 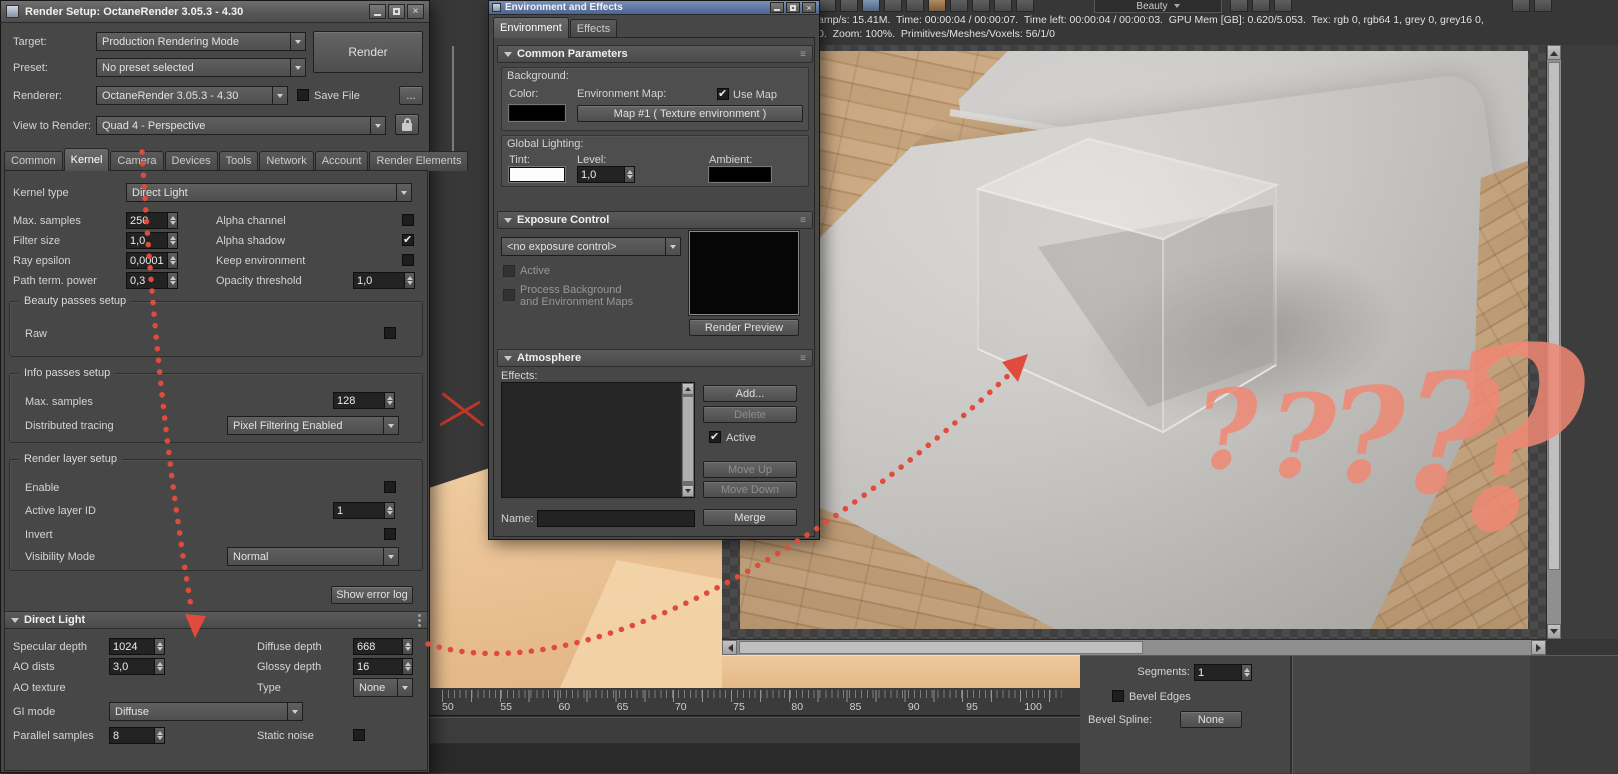 I want to click on atmosphere-active-checkbox, so click(x=715, y=436).